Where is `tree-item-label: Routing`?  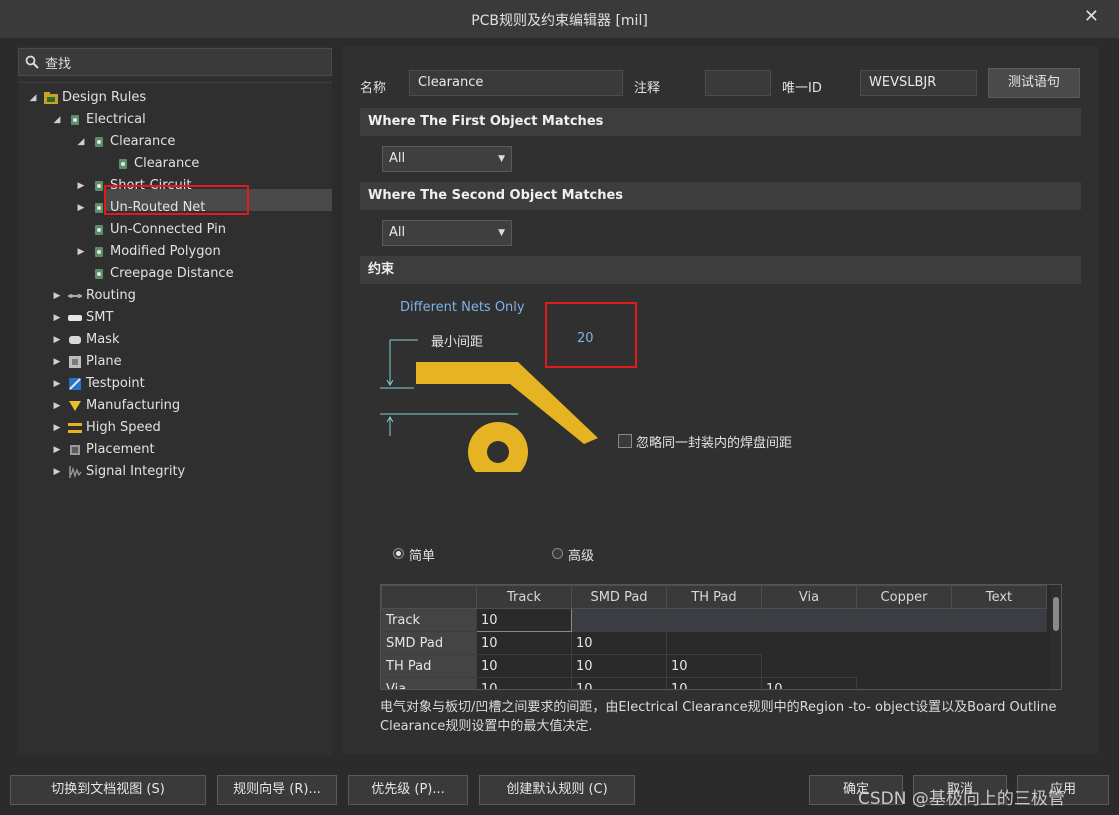 tree-item-label: Routing is located at coordinates (111, 295).